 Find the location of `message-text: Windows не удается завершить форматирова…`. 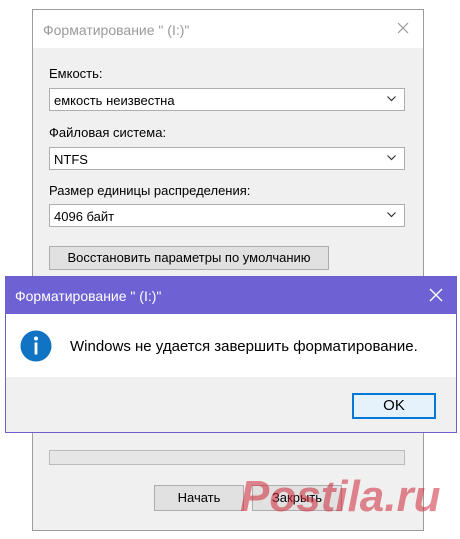

message-text: Windows не удается завершить форматирова… is located at coordinates (244, 346).